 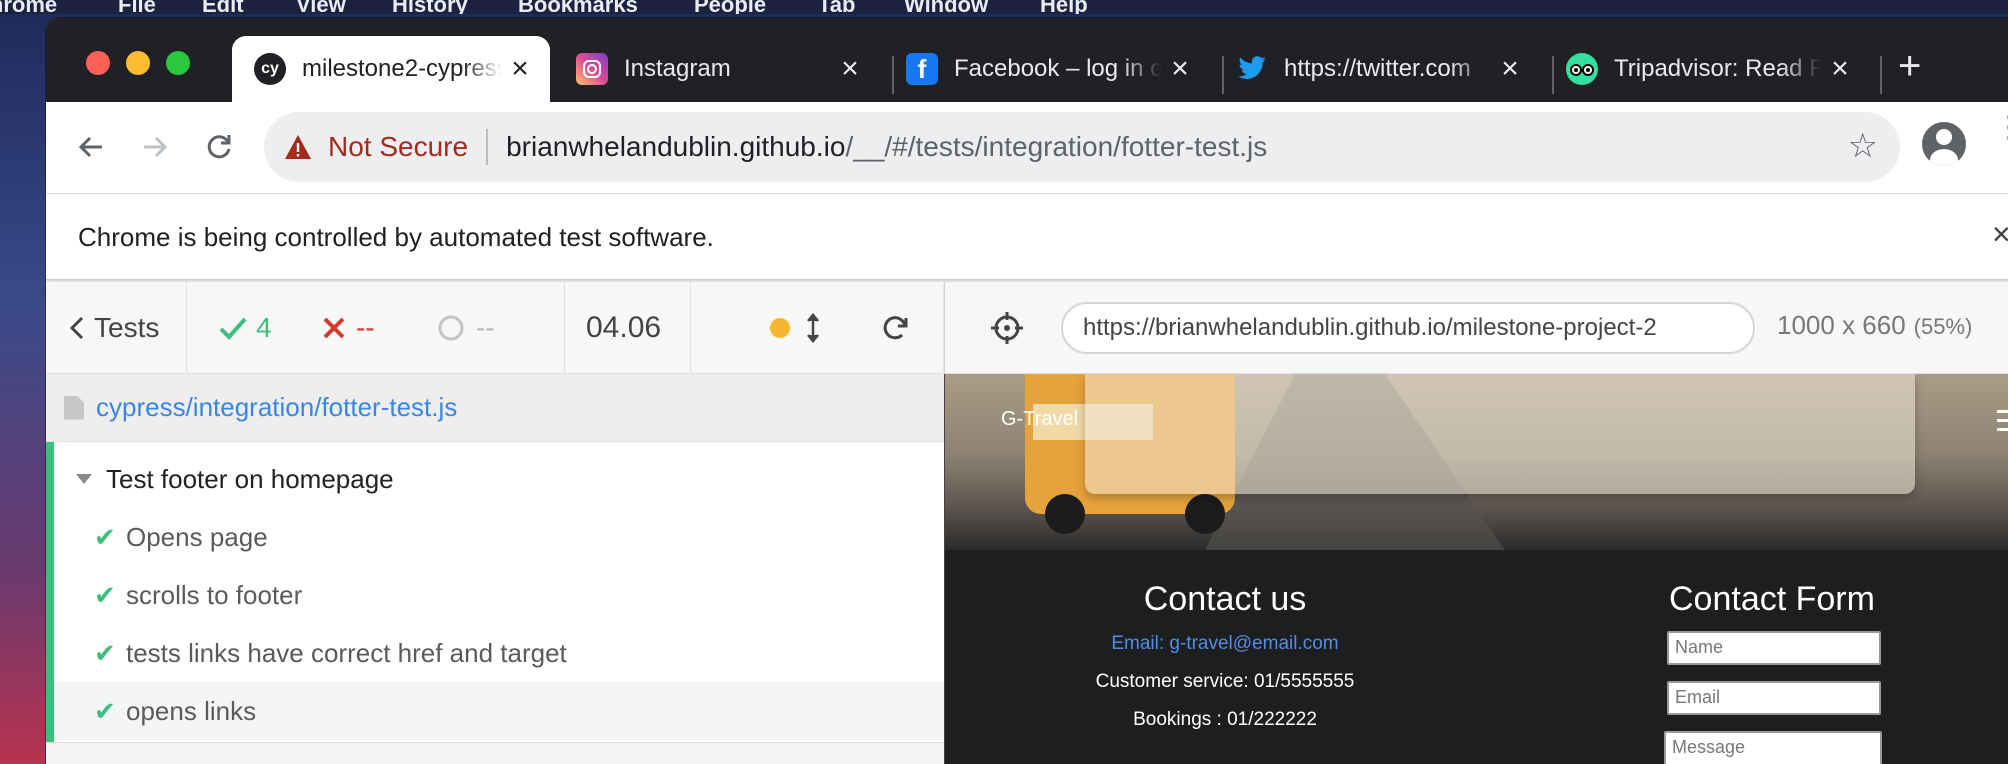 I want to click on forward-button, so click(x=155, y=147).